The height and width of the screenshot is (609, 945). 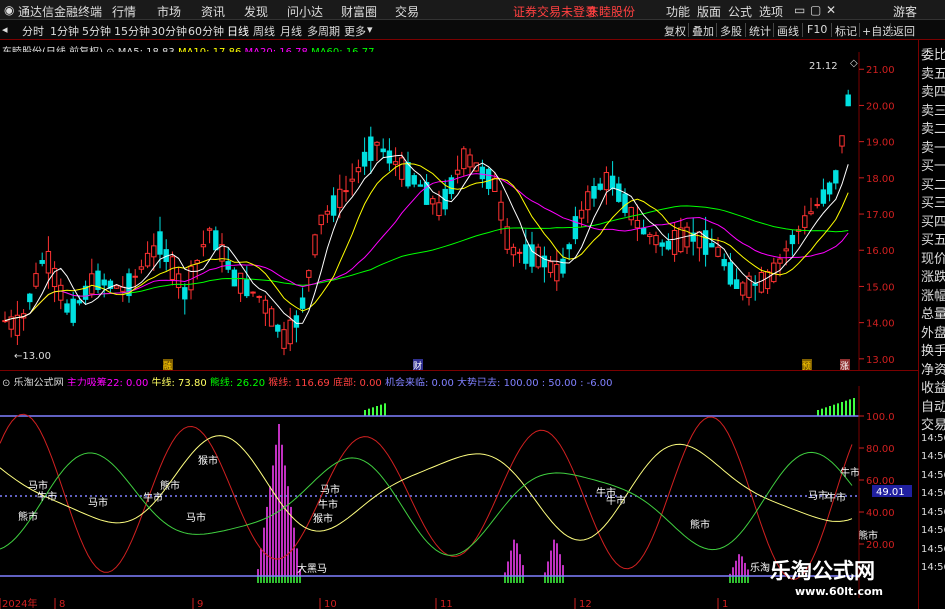 What do you see at coordinates (9, 10) in the screenshot?
I see `app-logo-icon: ◉` at bounding box center [9, 10].